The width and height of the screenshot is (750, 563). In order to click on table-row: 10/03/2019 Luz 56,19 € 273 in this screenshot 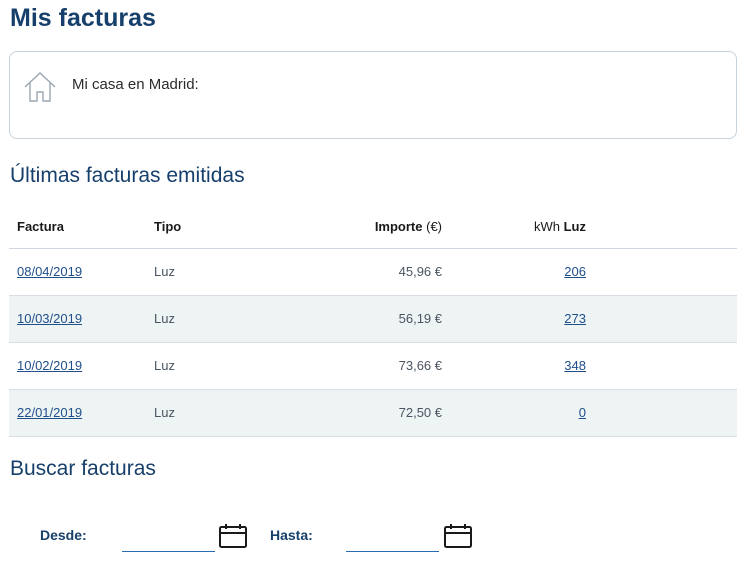, I will do `click(373, 319)`.